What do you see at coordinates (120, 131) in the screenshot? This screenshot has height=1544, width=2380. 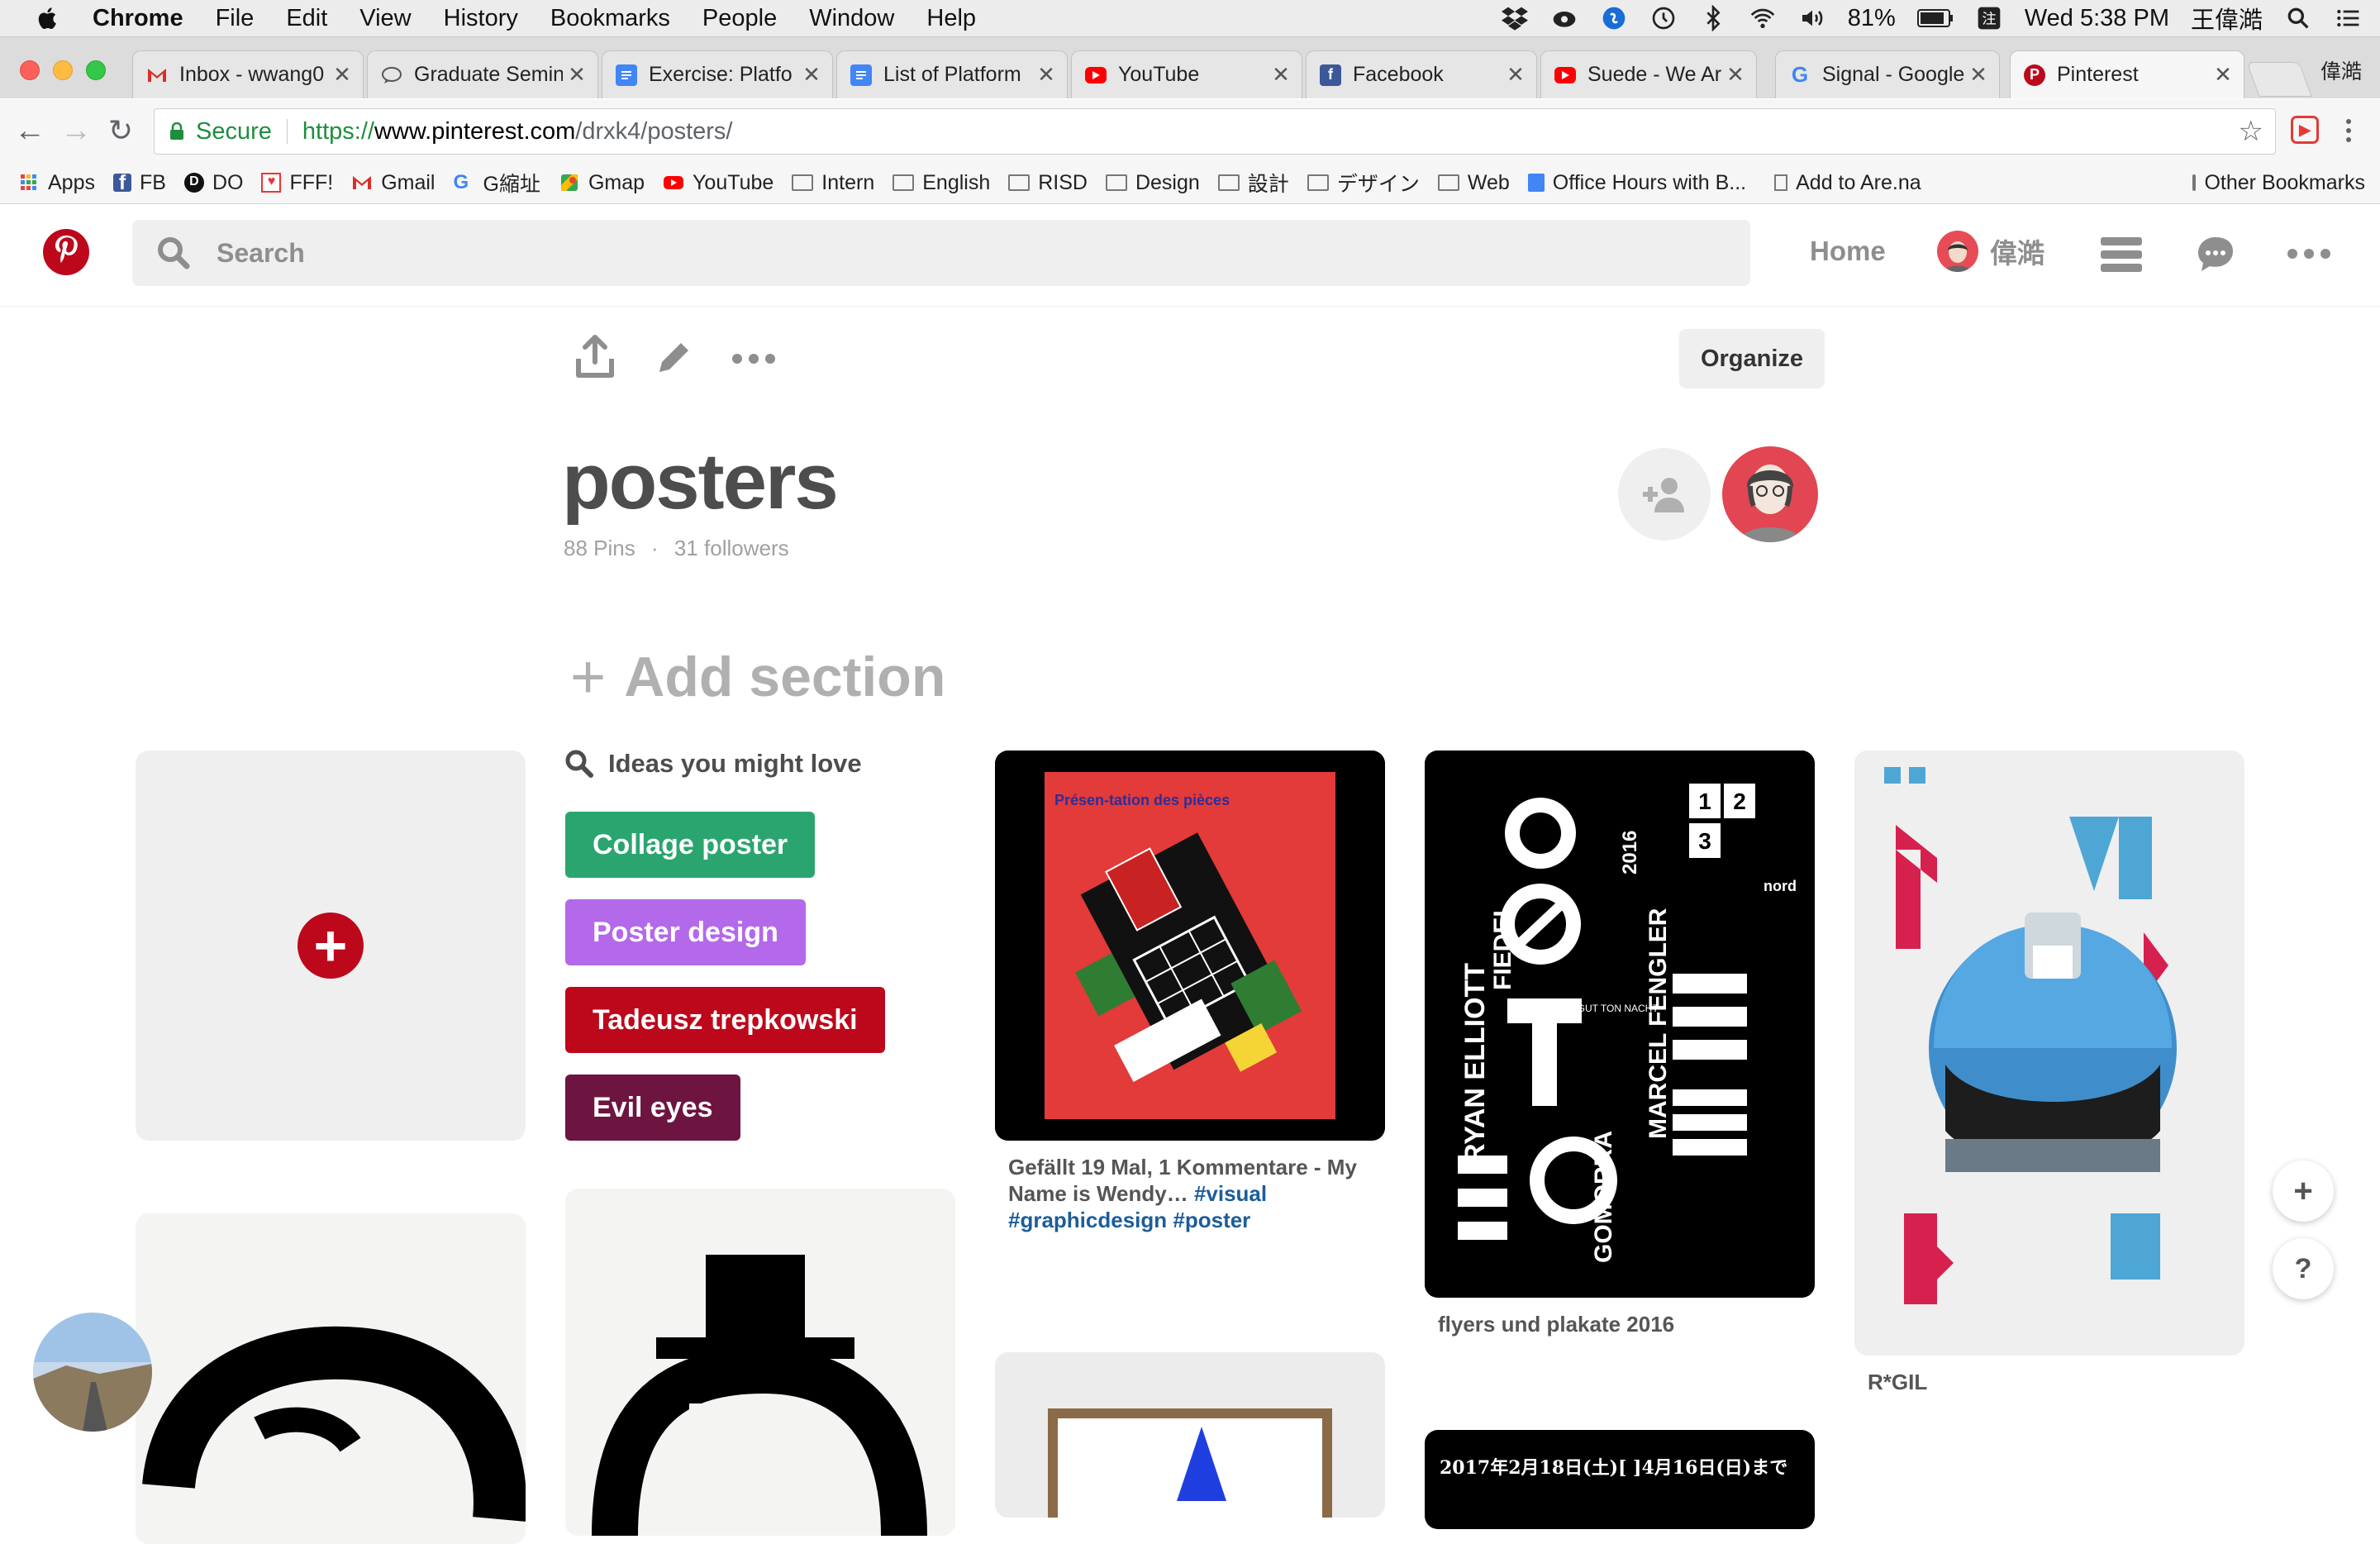 I see `reload-icon: ↻` at bounding box center [120, 131].